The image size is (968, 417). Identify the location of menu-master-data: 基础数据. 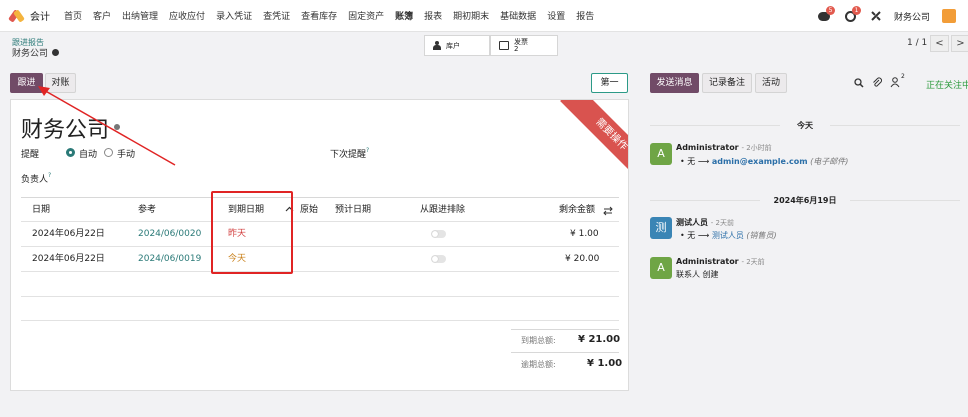
(518, 15).